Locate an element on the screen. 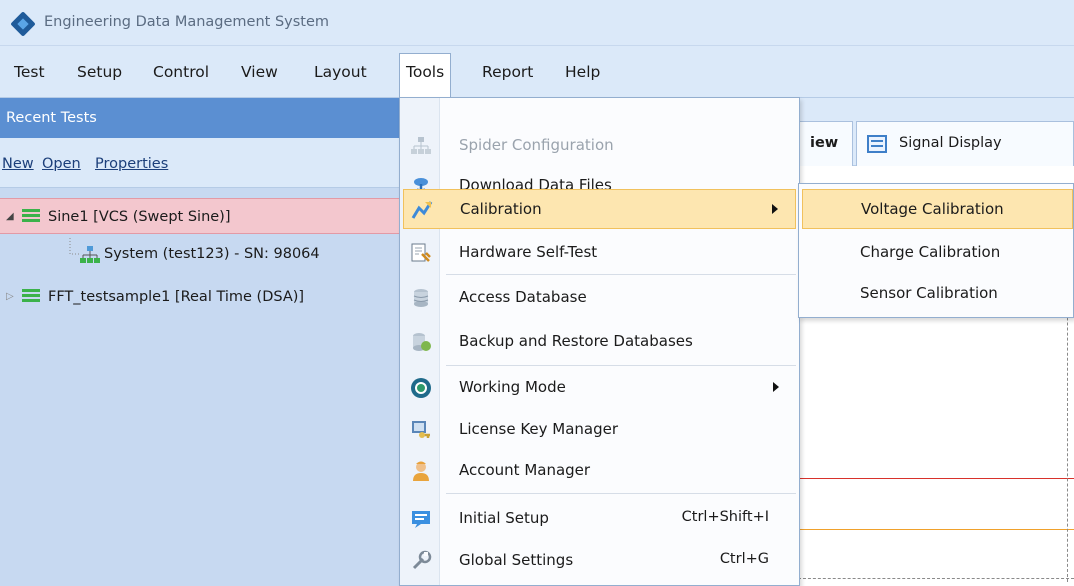 Image resolution: width=1074 pixels, height=586 pixels. menu-item-shortcut: Ctrl+G is located at coordinates (744, 559).